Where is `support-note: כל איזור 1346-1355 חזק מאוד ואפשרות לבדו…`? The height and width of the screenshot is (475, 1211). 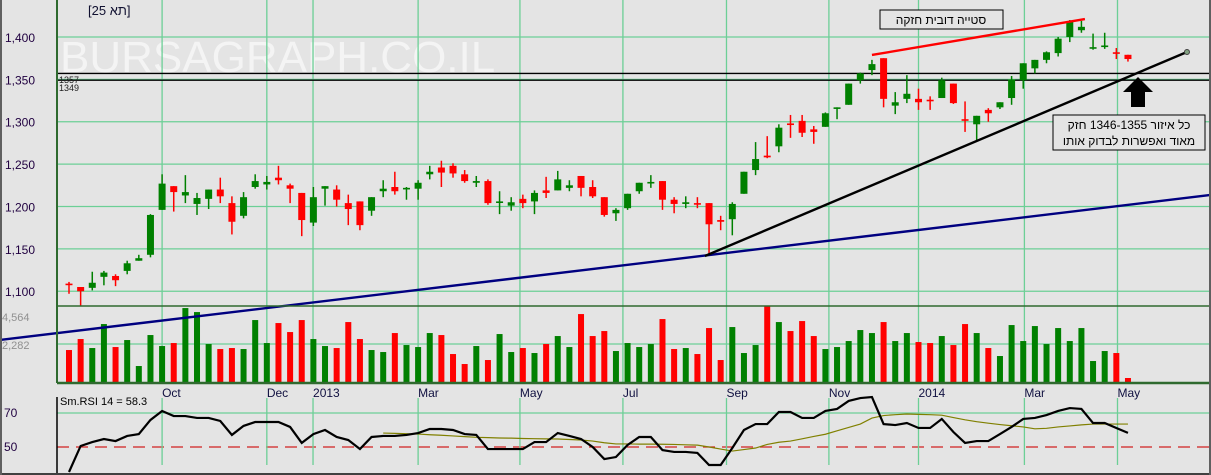
support-note: כל איזור 1346-1355 חזק מאוד ואפשרות לבדו… is located at coordinates (1129, 132).